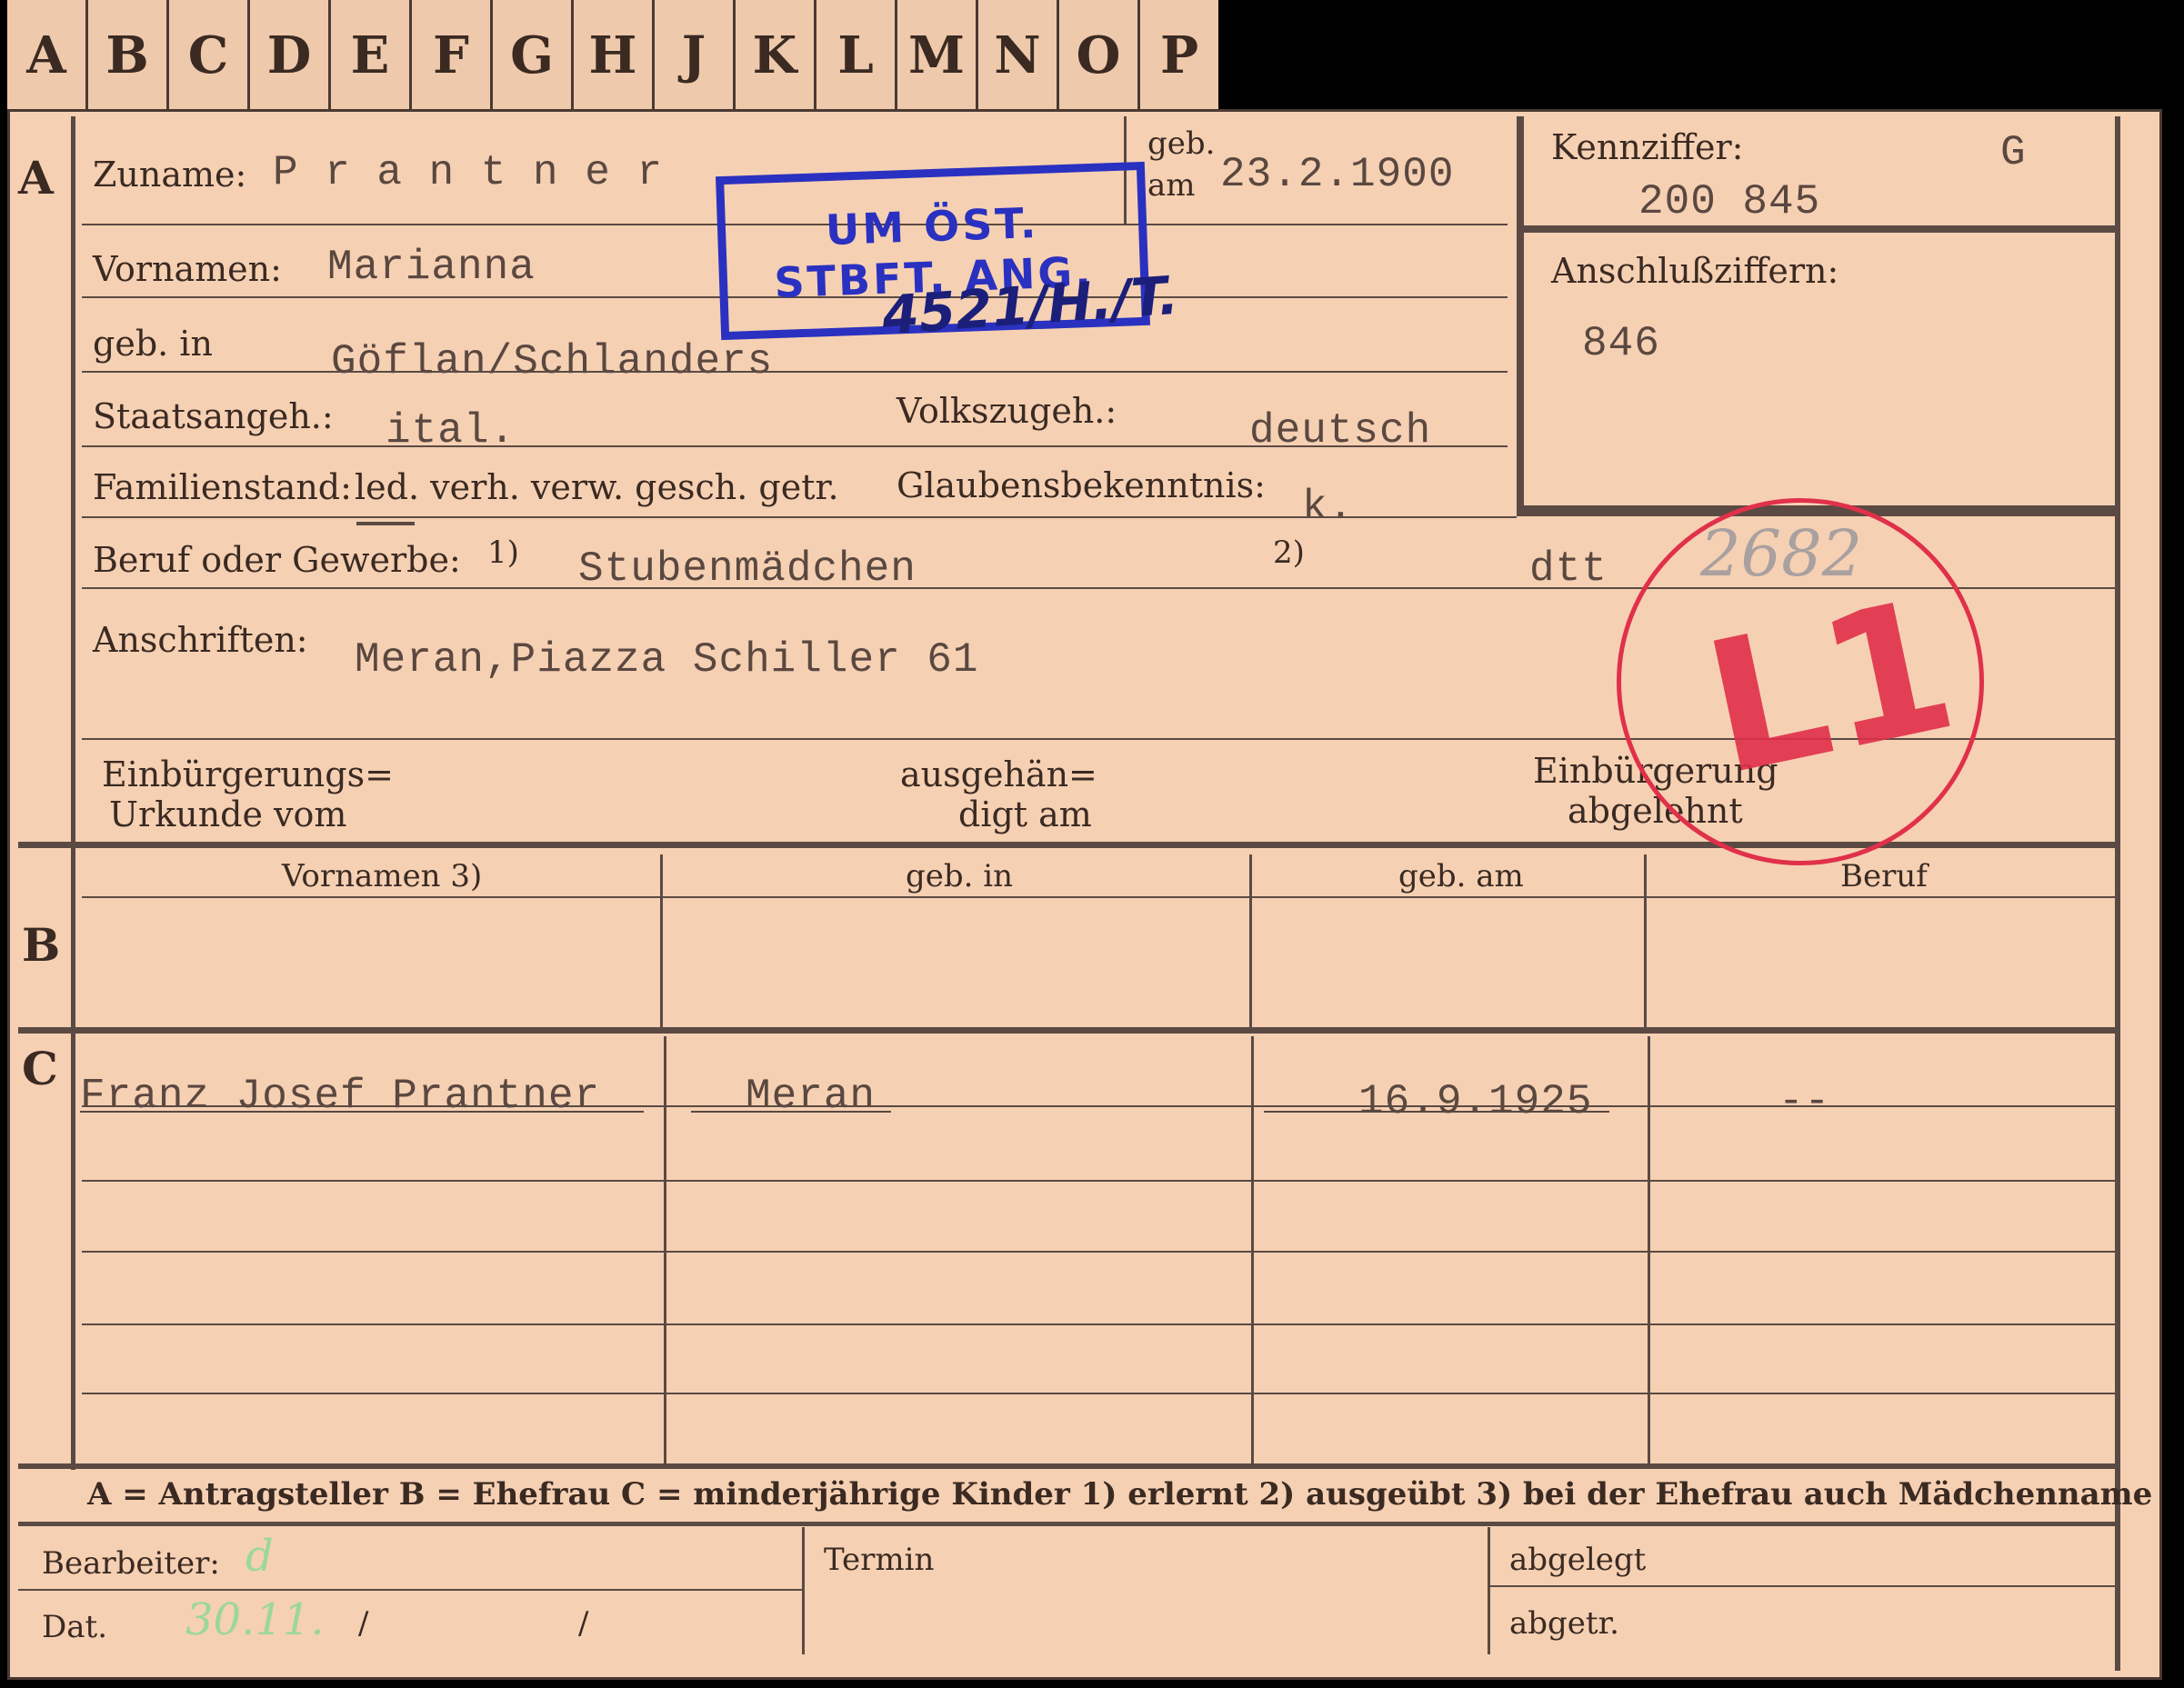  Describe the element at coordinates (1289, 553) in the screenshot. I see `beruf-note-2: 2)` at that location.